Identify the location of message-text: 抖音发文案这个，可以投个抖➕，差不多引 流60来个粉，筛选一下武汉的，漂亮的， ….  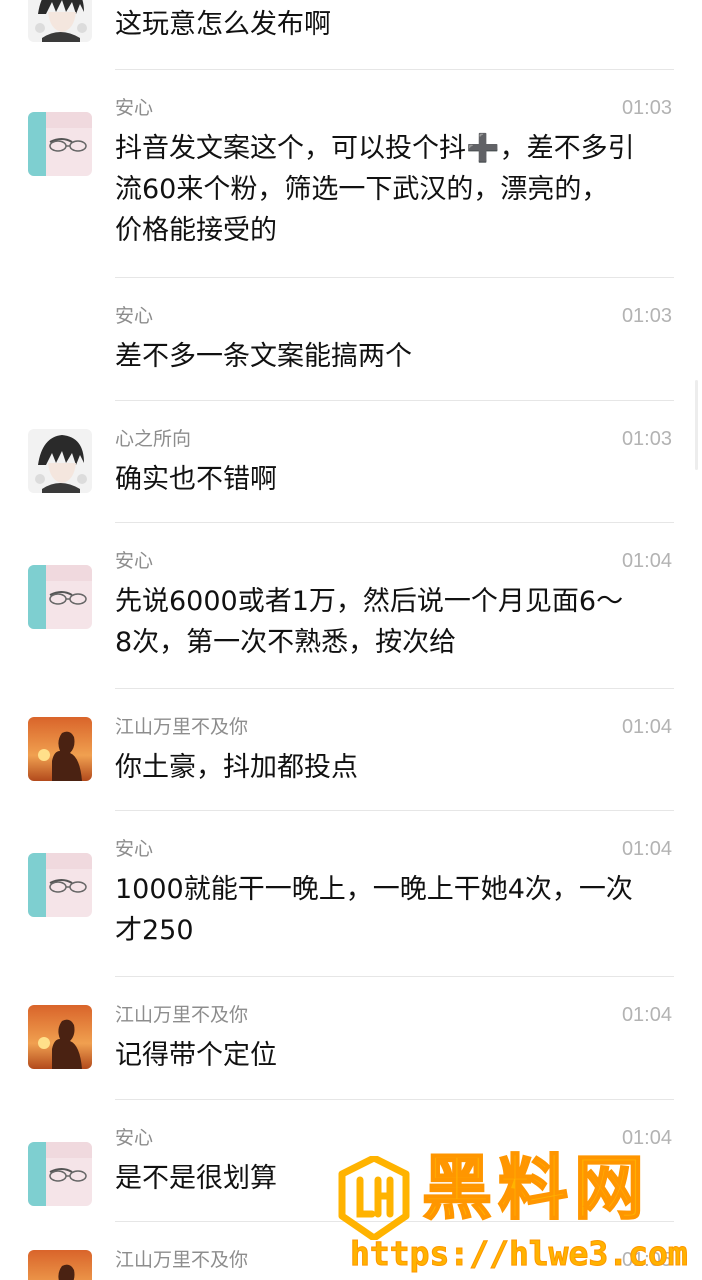
(375, 189).